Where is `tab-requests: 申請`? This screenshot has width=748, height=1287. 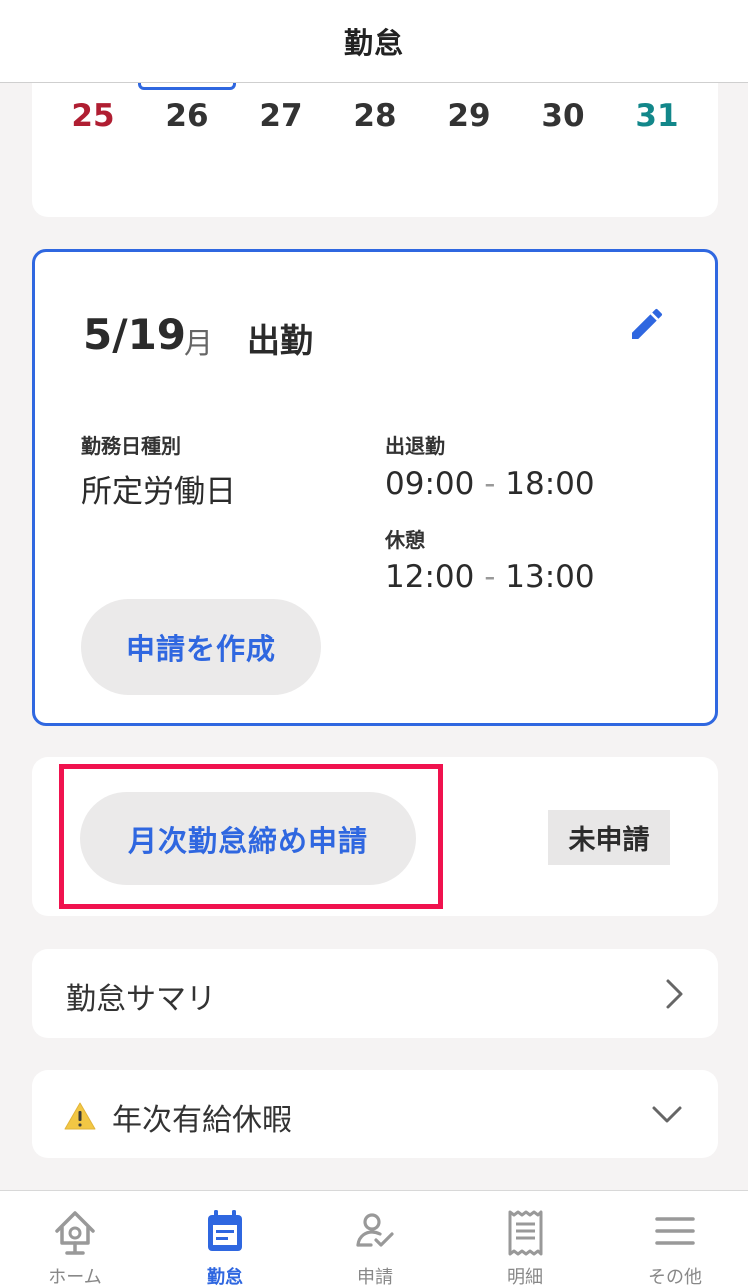
tab-requests: 申請 is located at coordinates (375, 1239).